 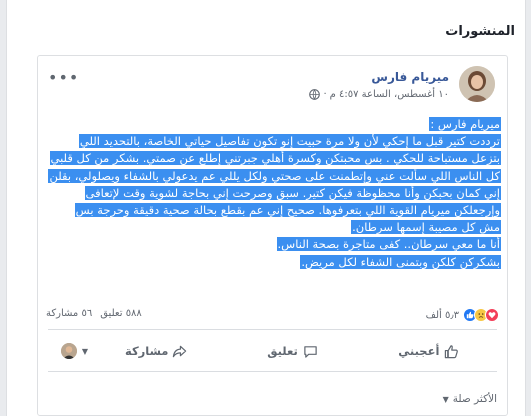 I want to click on actions-row: أعجبني تعليق مشاركة ▼, so click(x=272, y=351).